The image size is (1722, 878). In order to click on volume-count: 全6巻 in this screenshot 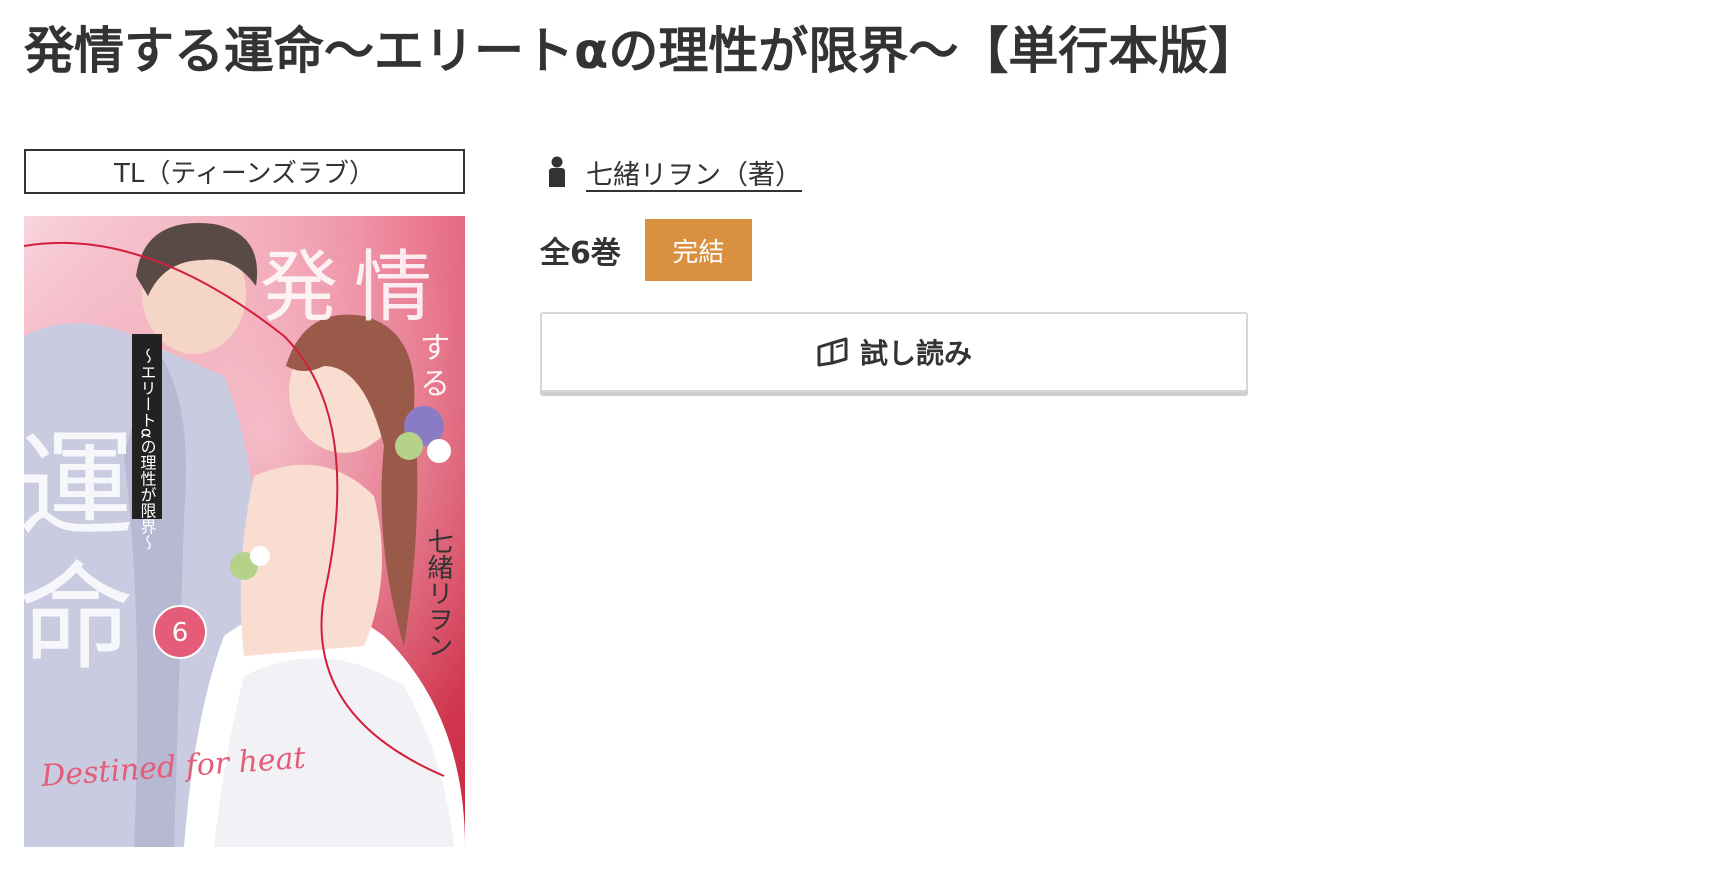, I will do `click(580, 253)`.